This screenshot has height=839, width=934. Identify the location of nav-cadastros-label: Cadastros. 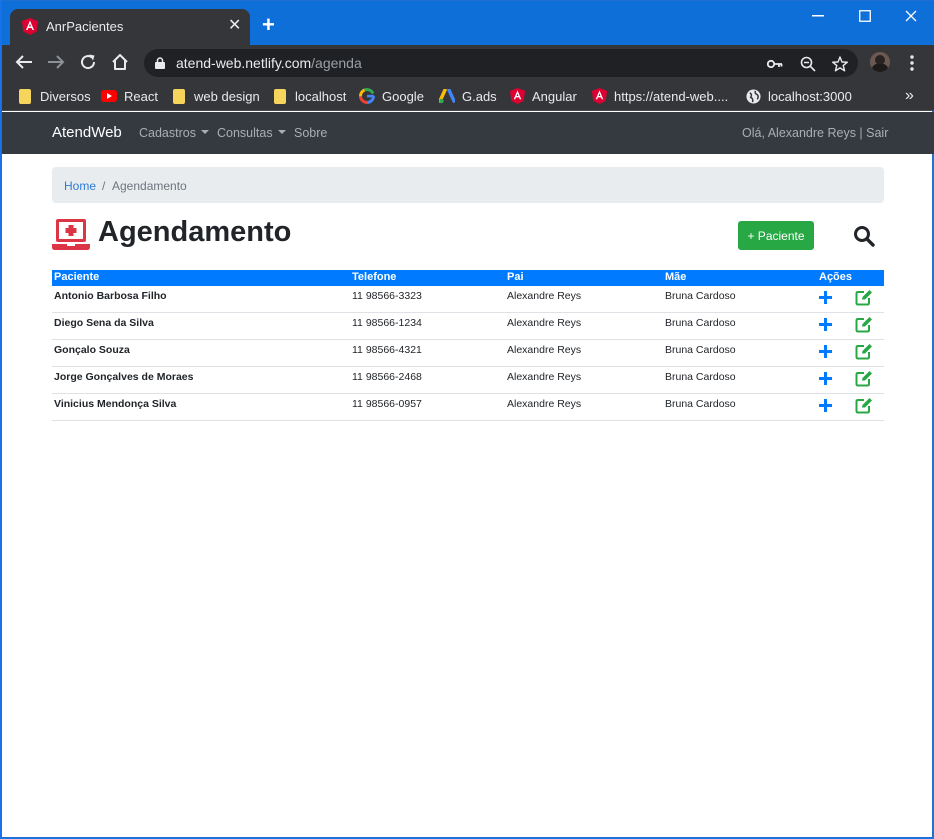
(167, 133).